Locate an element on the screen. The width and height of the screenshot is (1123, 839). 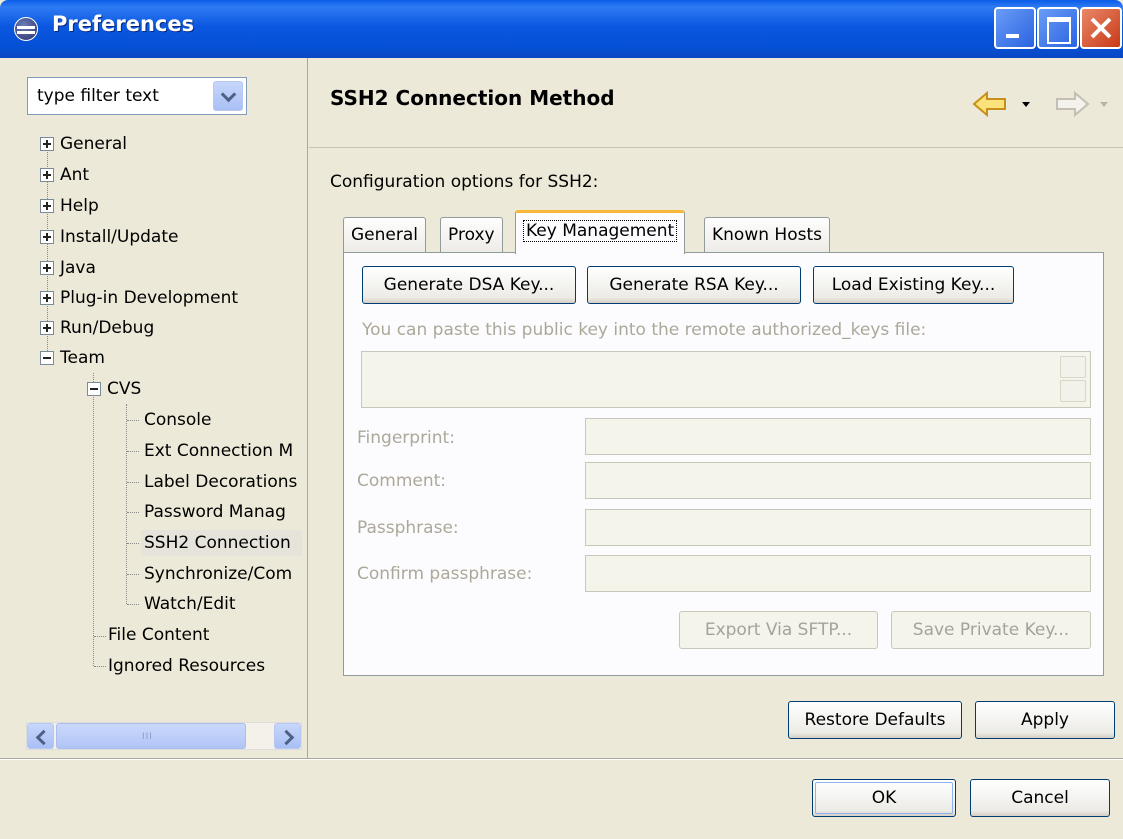
tab-label: General is located at coordinates (384, 235).